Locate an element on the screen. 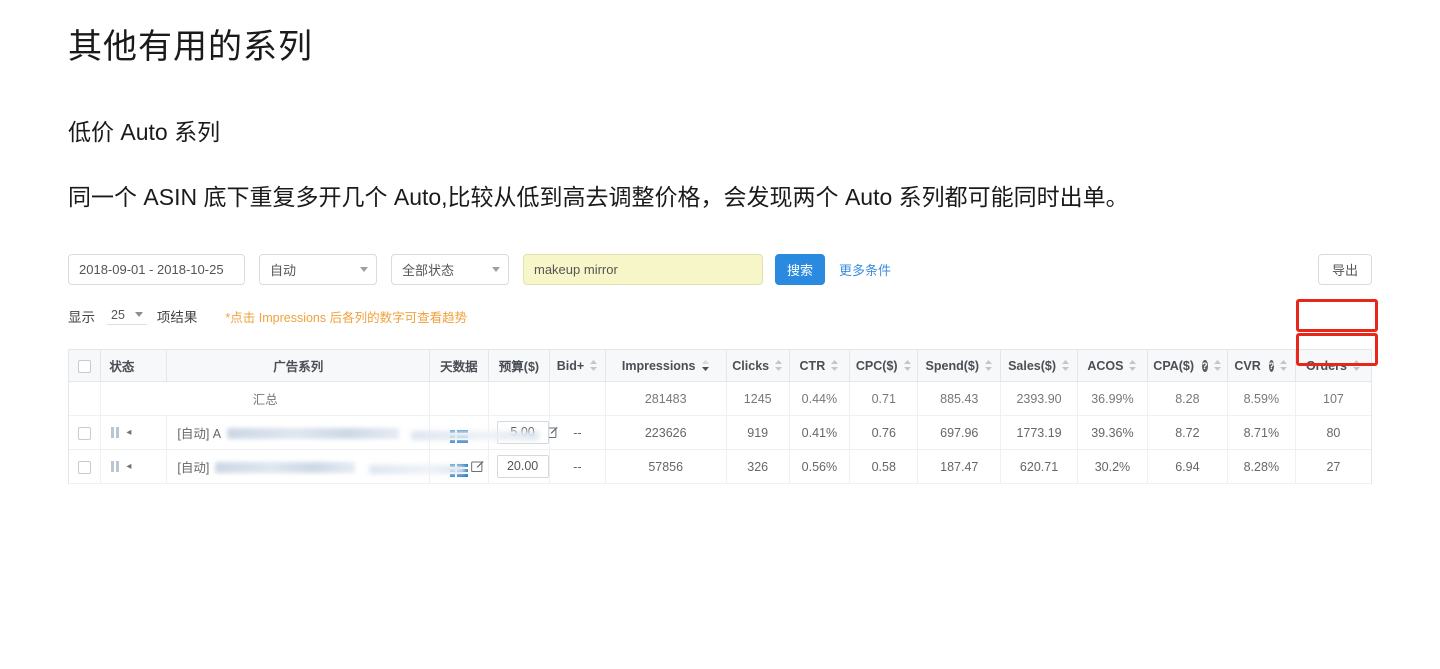 The width and height of the screenshot is (1440, 669). select-all-checkbox is located at coordinates (85, 367).